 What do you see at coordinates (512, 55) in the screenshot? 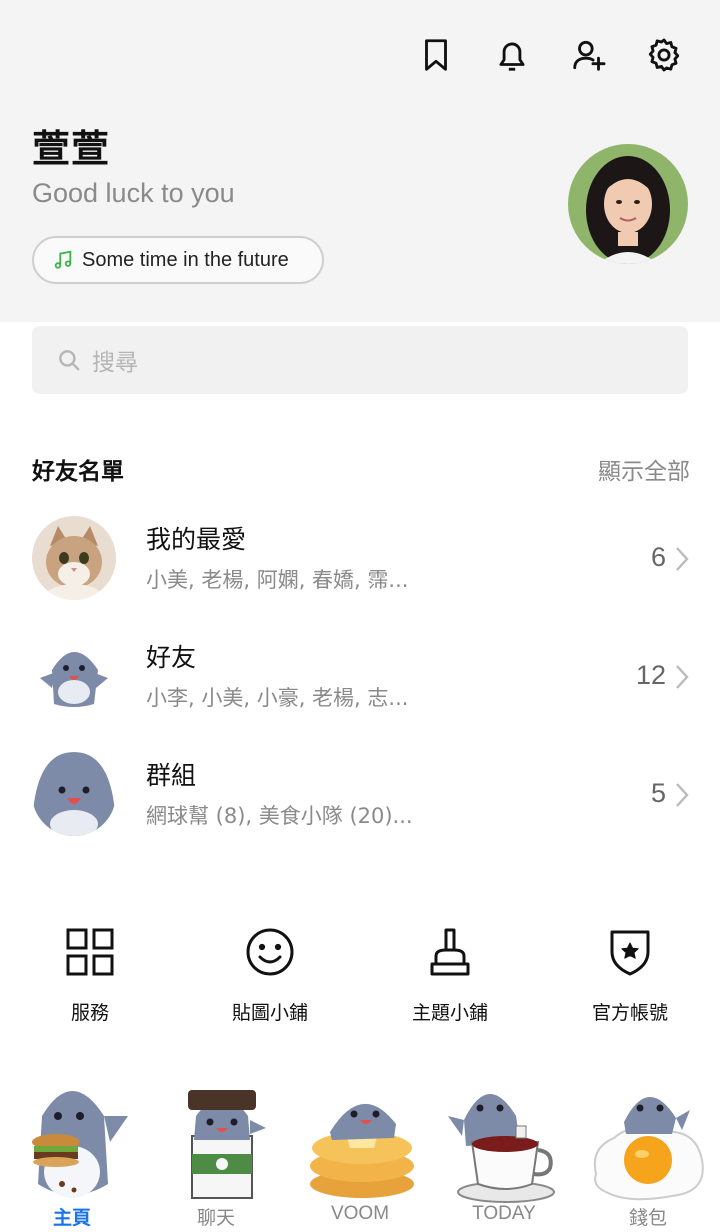
I see `bell-icon` at bounding box center [512, 55].